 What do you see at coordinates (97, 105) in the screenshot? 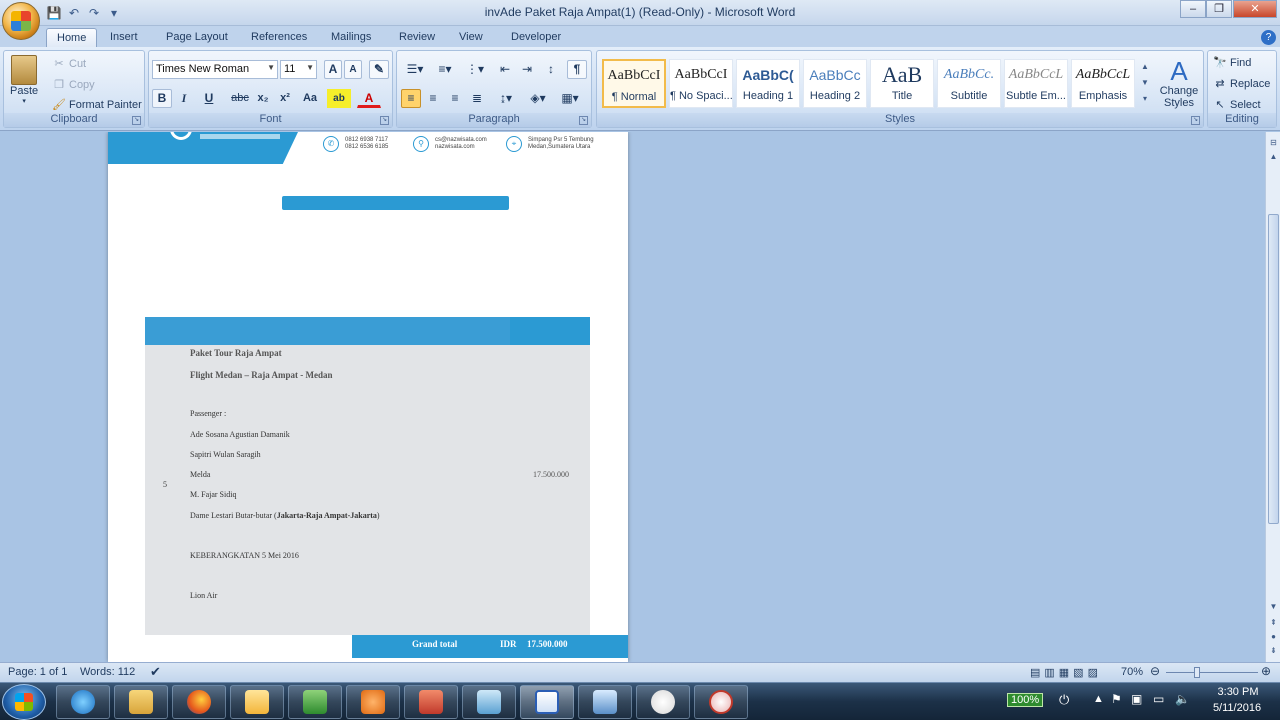
I see `format-painter-button: 🖌 Format Painter` at bounding box center [97, 105].